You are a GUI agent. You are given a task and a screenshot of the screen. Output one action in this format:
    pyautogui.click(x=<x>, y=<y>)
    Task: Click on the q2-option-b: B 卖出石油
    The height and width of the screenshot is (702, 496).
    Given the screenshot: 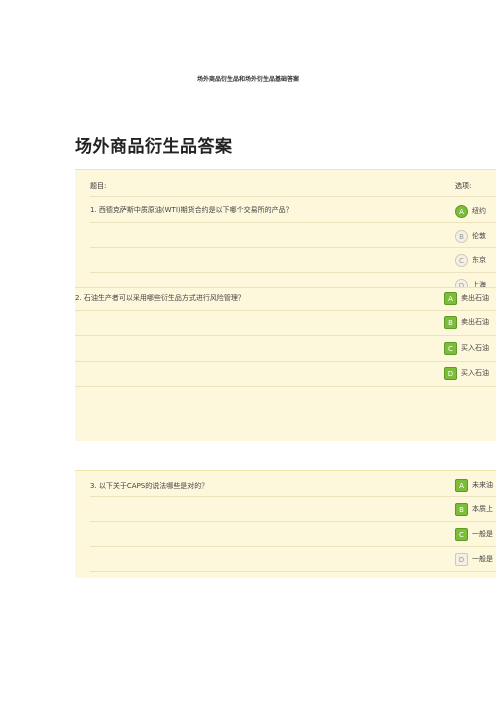 What is the action you would take?
    pyautogui.click(x=466, y=322)
    